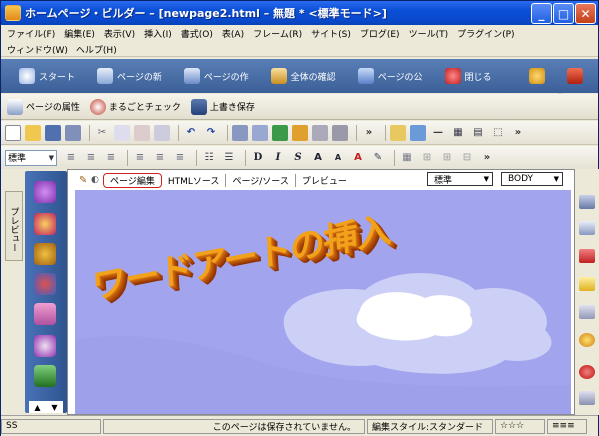 Image resolution: width=599 pixels, height=436 pixels. What do you see at coordinates (587, 372) in the screenshot?
I see `help-right-icon` at bounding box center [587, 372].